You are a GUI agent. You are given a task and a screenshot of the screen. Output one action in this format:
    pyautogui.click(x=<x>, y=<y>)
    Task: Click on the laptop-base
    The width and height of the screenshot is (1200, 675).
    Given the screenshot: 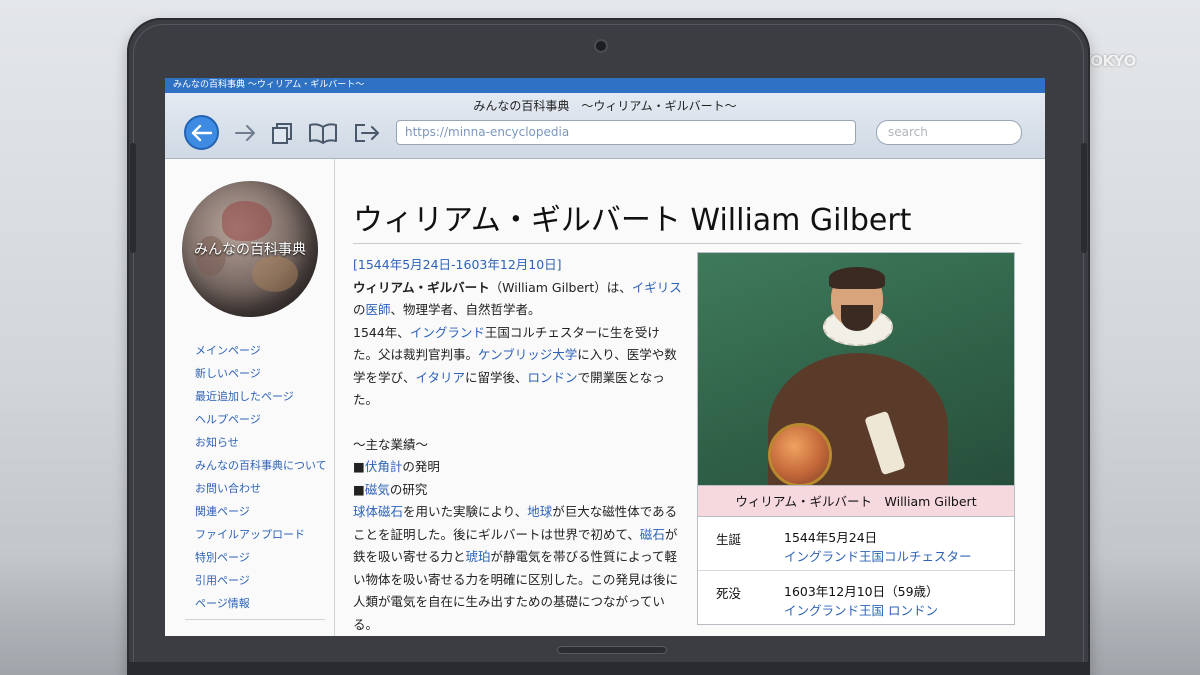 What is the action you would take?
    pyautogui.click(x=608, y=668)
    